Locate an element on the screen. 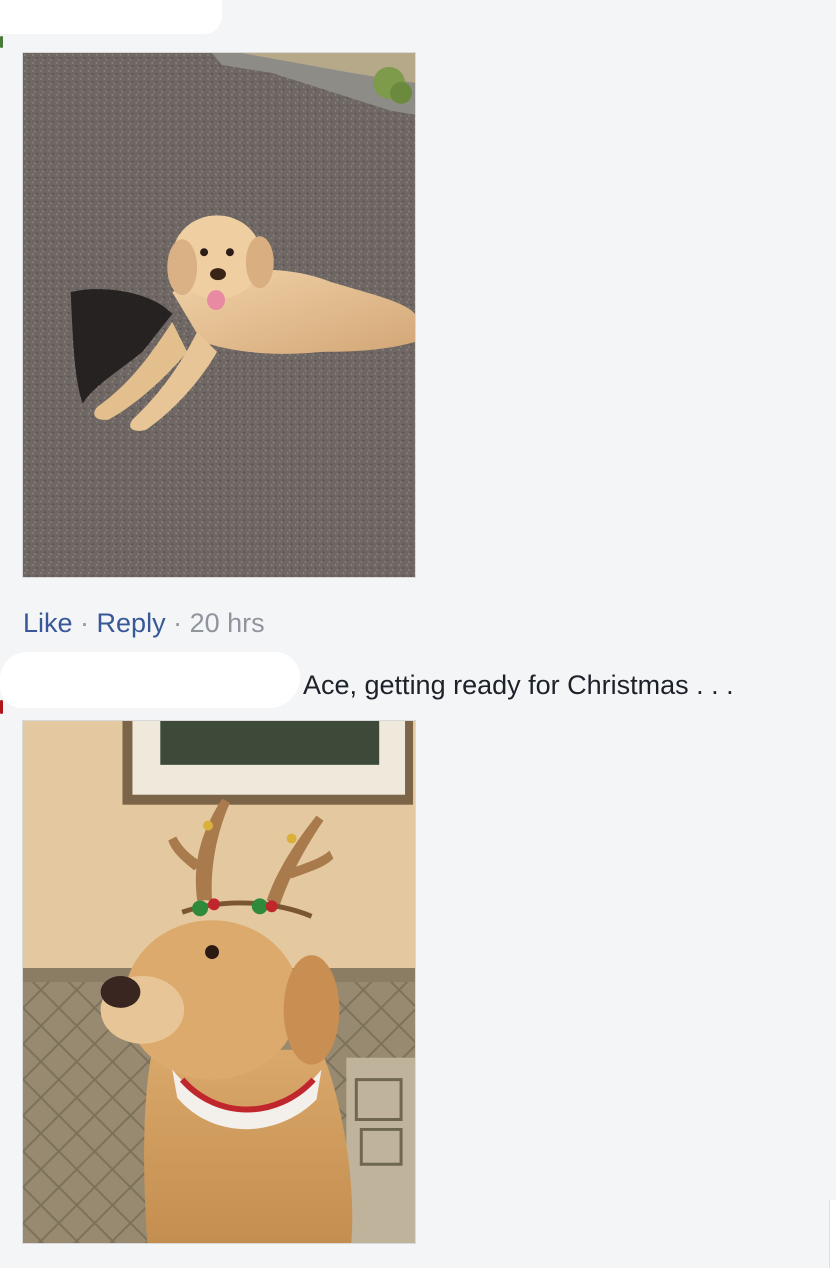  avatar-edge-green is located at coordinates (1, 42).